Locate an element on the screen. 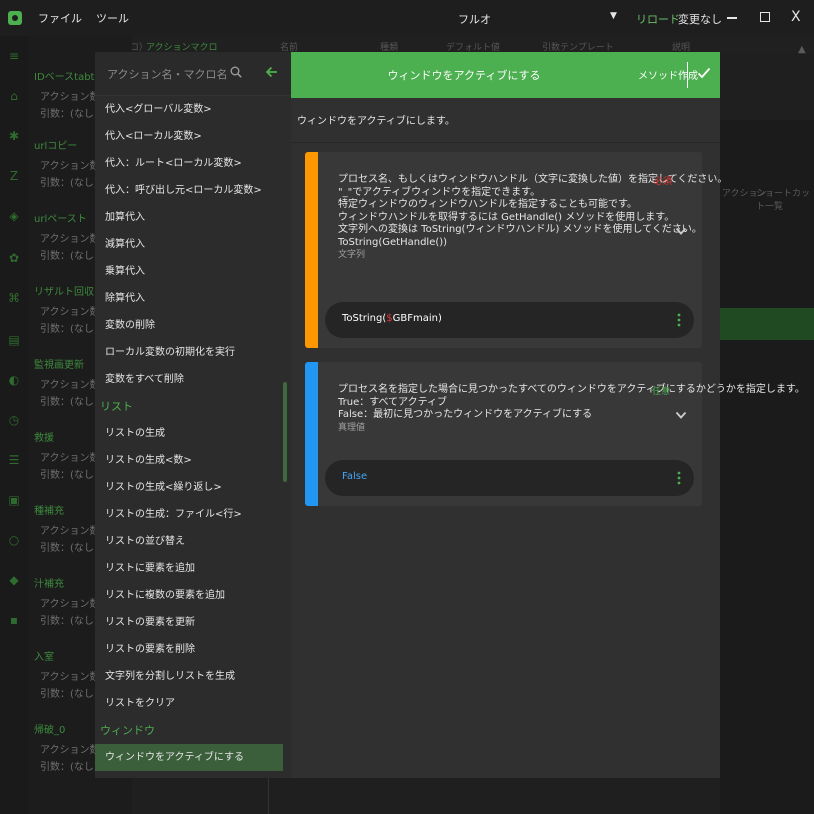 Image resolution: width=814 pixels, height=814 pixels. action-list-item: リストの並び替え is located at coordinates (189, 541).